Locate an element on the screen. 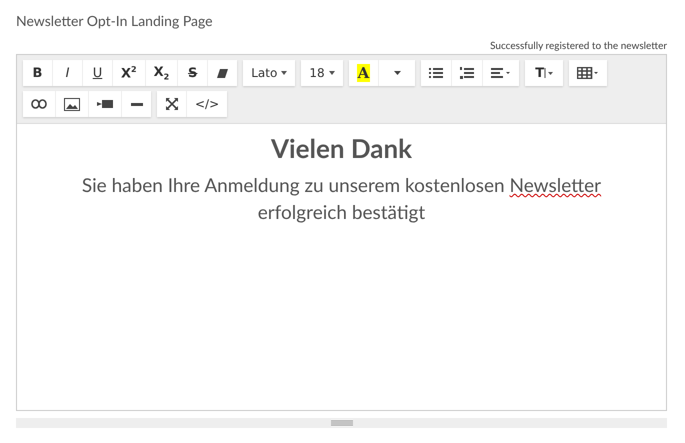  eraser-icon is located at coordinates (223, 73).